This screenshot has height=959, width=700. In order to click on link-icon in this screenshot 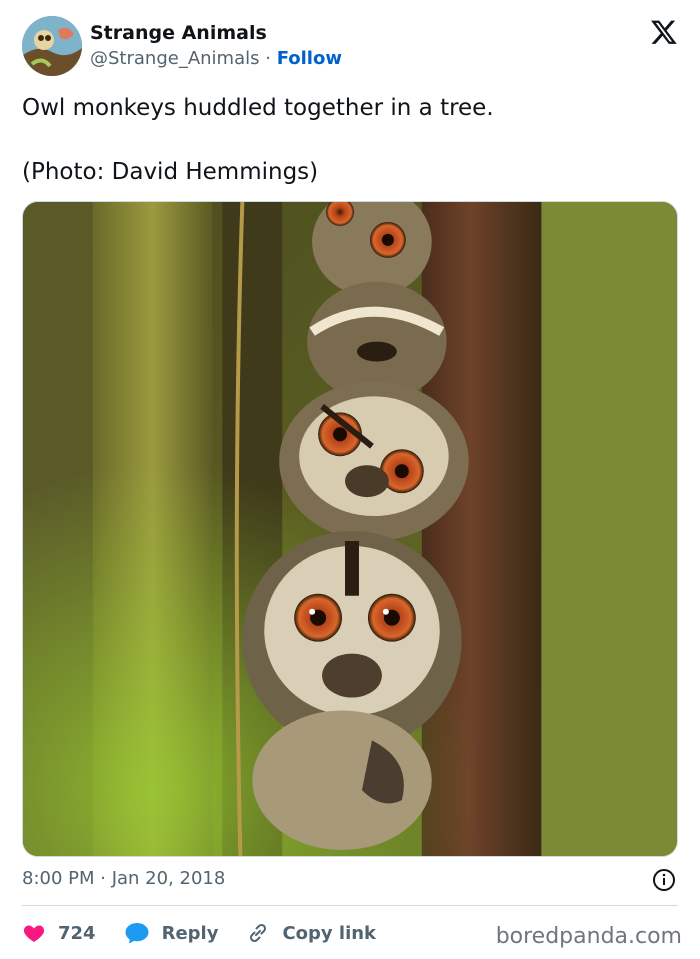, I will do `click(258, 933)`.